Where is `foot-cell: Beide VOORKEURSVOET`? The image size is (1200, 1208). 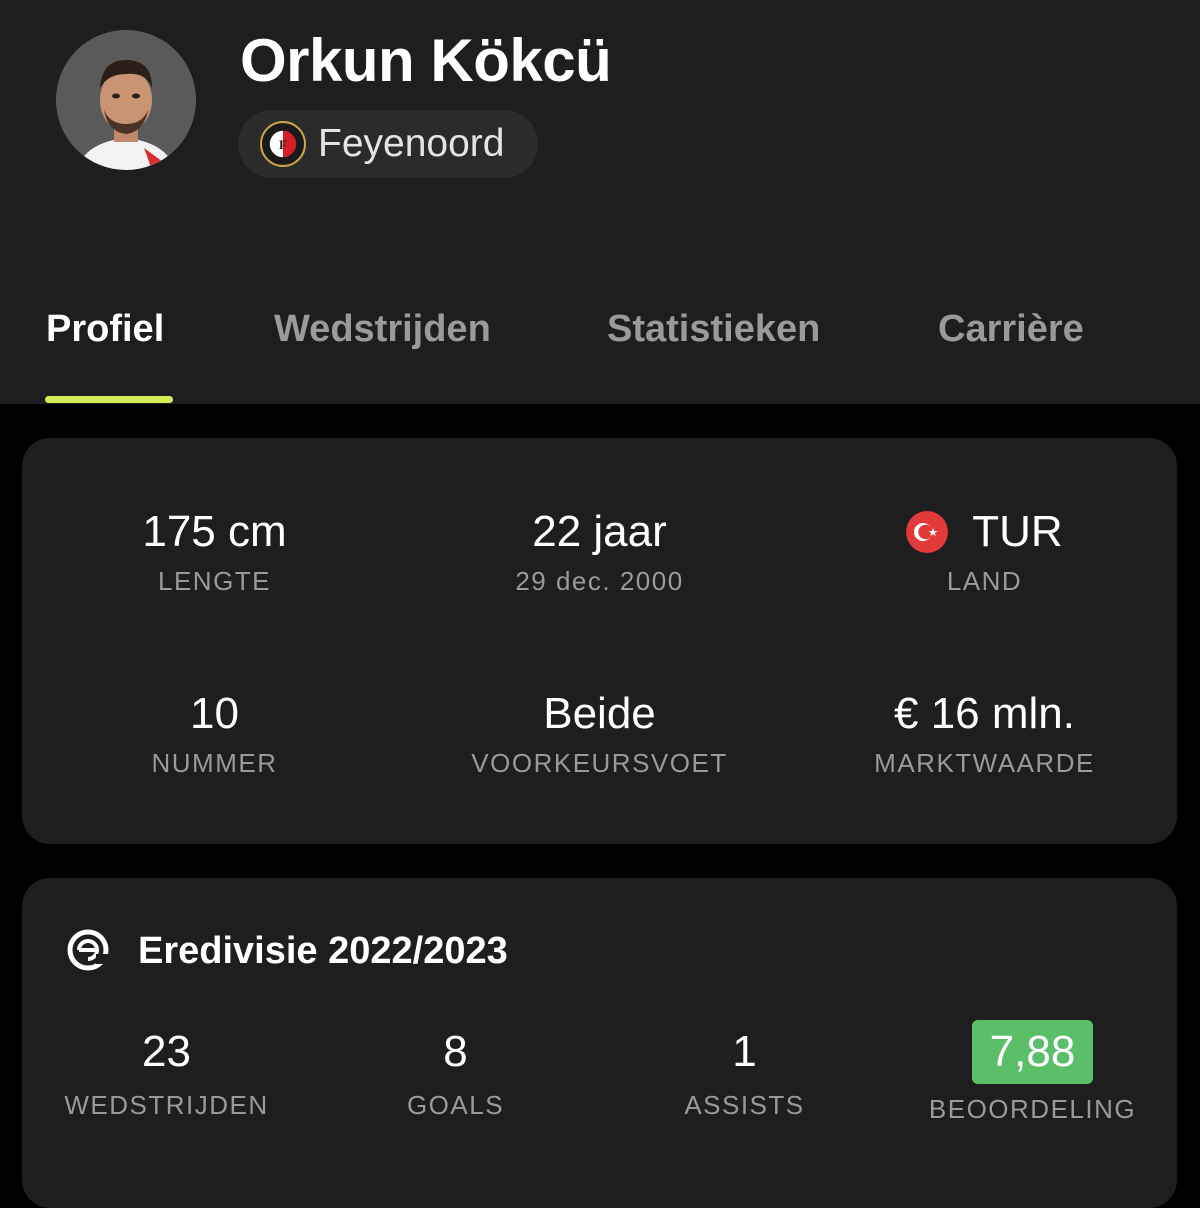
foot-cell: Beide VOORKEURSVOET is located at coordinates (599, 733).